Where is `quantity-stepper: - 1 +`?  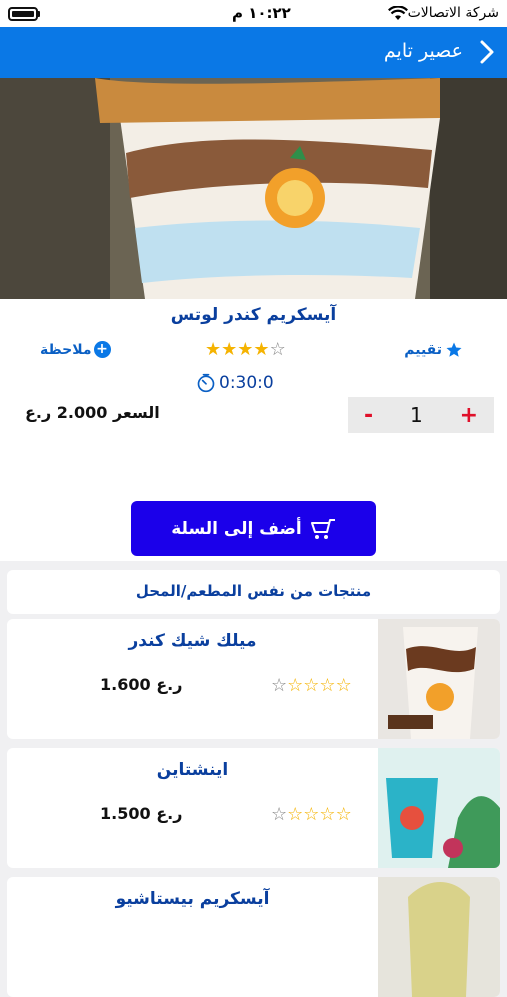 quantity-stepper: - 1 + is located at coordinates (421, 415).